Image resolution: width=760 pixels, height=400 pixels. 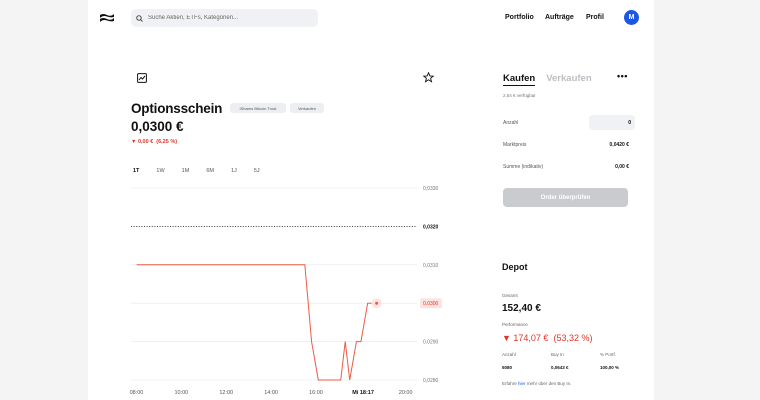 What do you see at coordinates (510, 295) in the screenshot?
I see `depot-total-label: Gesamt` at bounding box center [510, 295].